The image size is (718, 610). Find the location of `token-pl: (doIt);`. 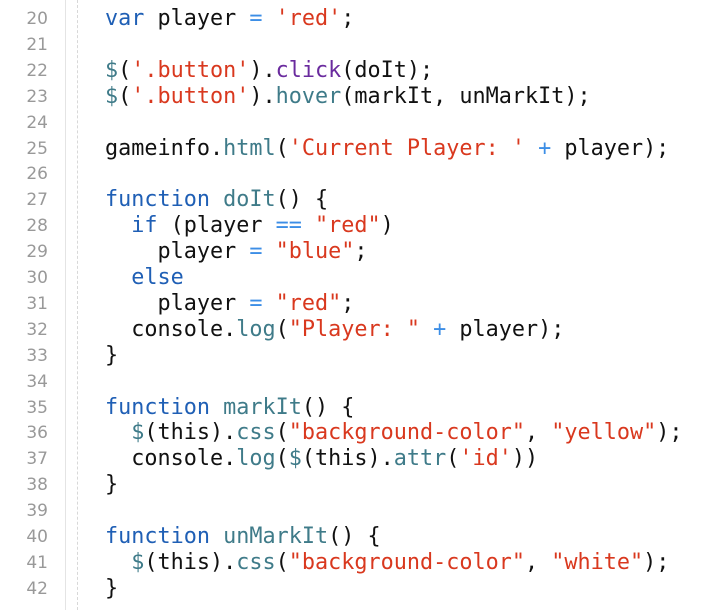

token-pl: (doIt); is located at coordinates (387, 70).